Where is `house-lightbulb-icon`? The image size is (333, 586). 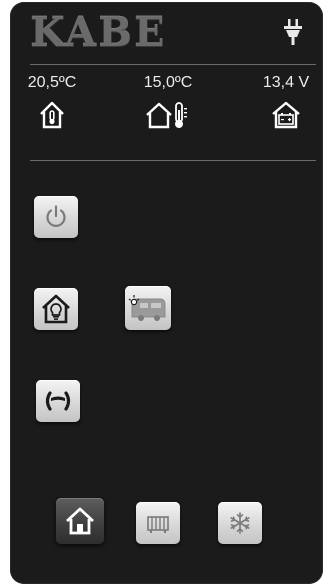 house-lightbulb-icon is located at coordinates (56, 309).